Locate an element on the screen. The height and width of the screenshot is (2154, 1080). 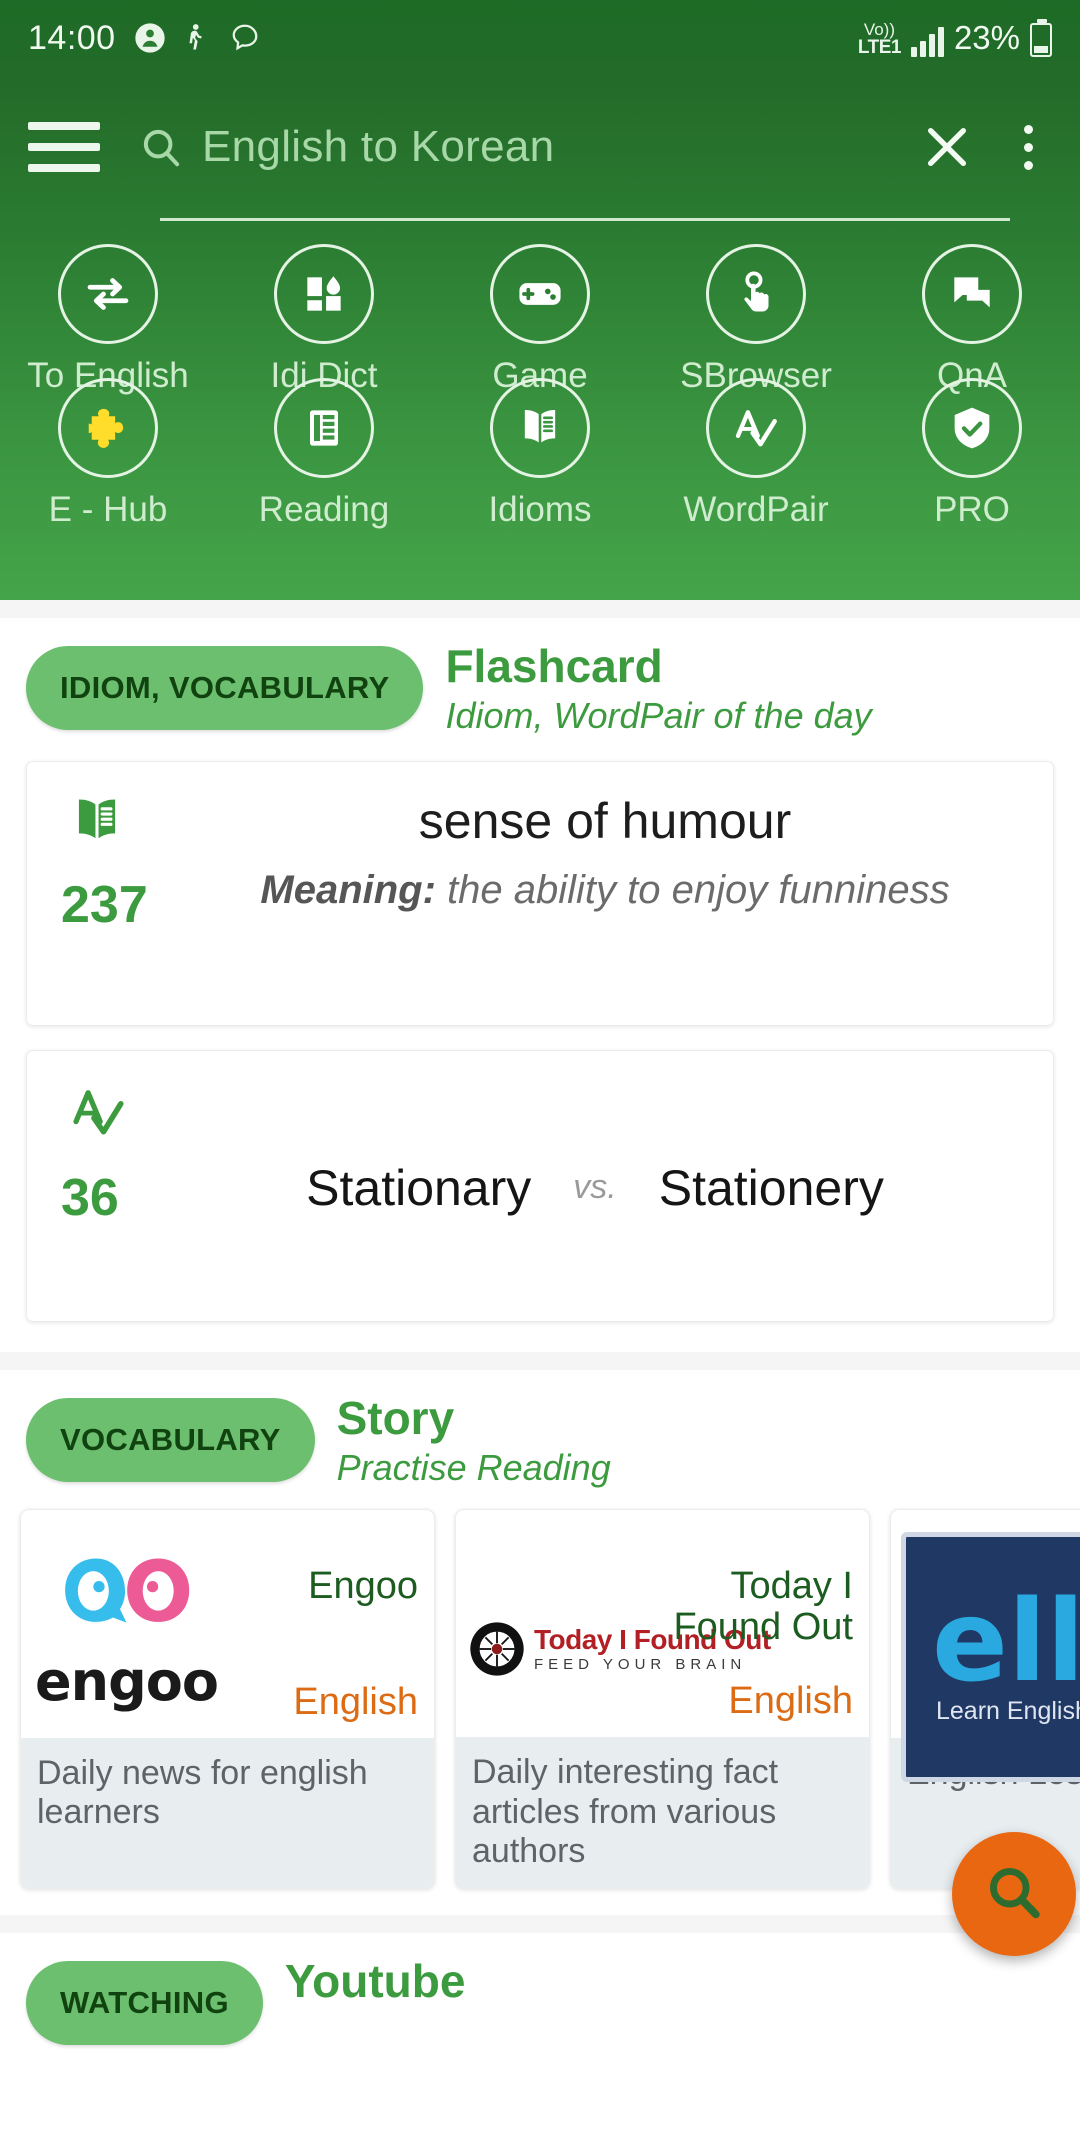
story-title: Story is located at coordinates (395, 1417).